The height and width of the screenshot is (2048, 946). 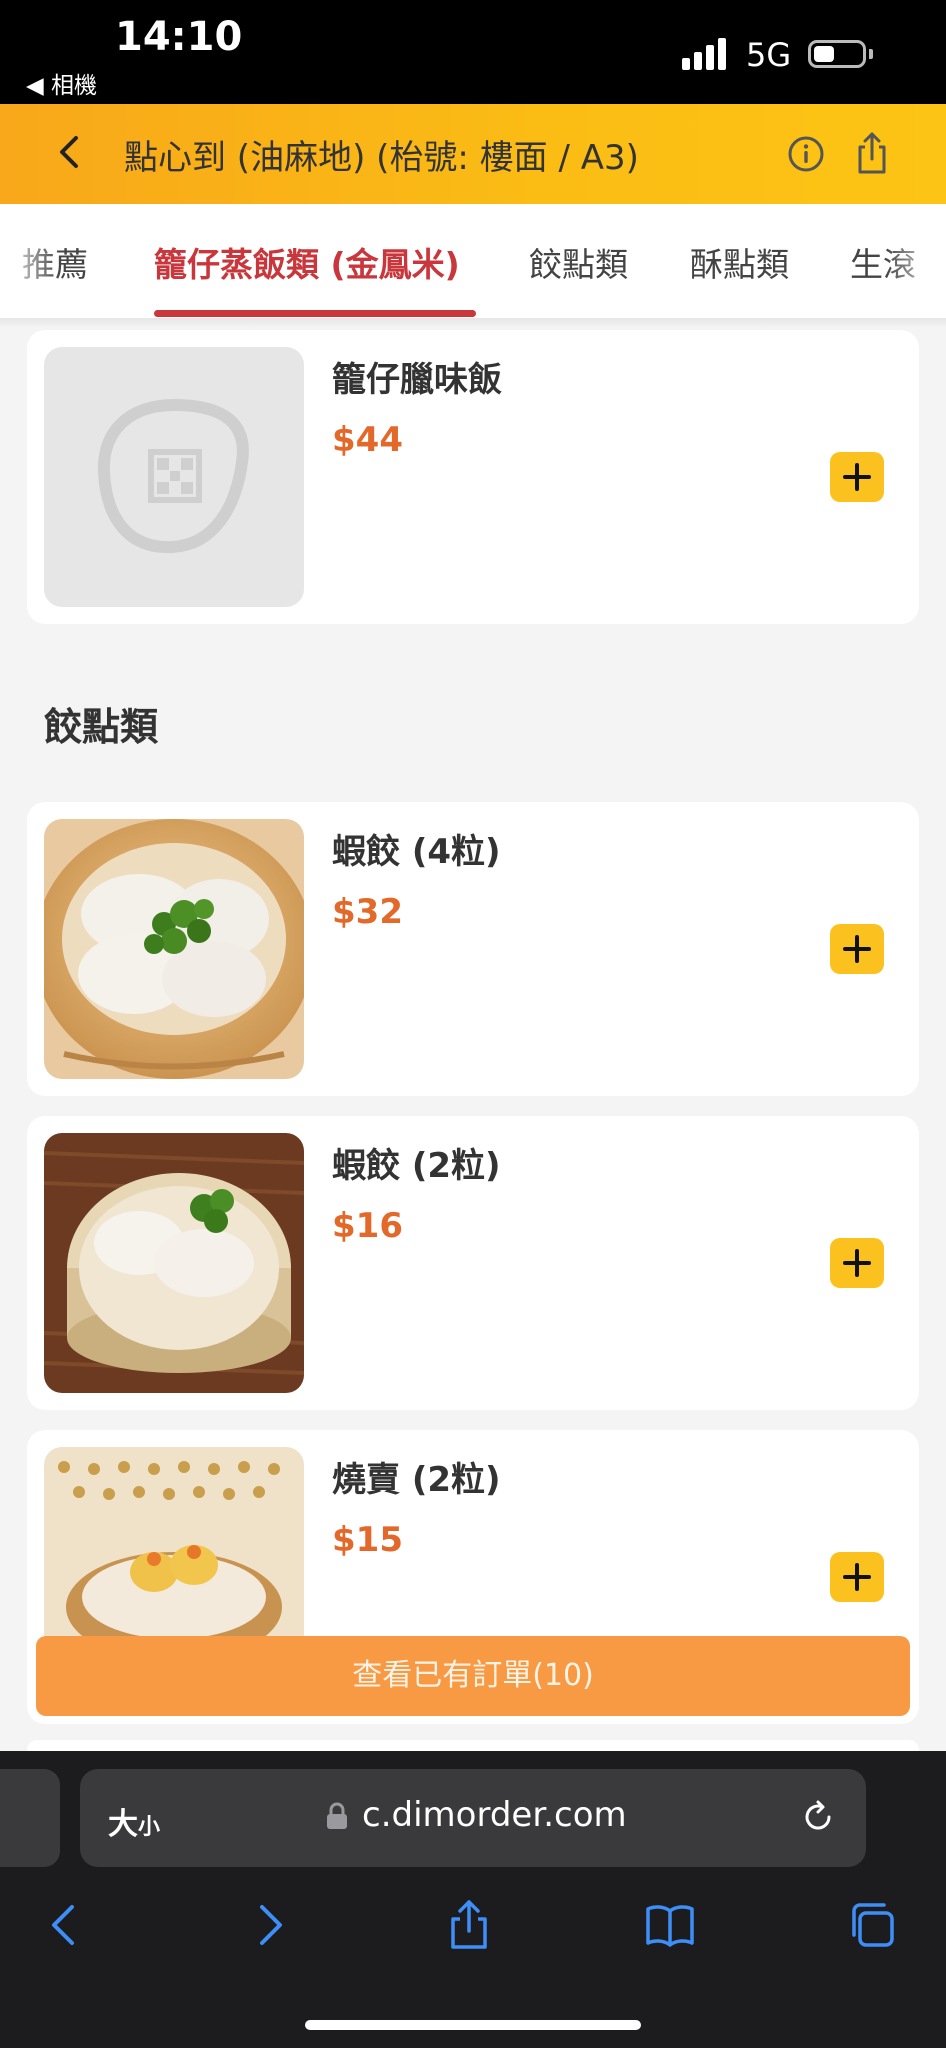 I want to click on menu-item-name: 燒賣 (2粒), so click(x=416, y=1480).